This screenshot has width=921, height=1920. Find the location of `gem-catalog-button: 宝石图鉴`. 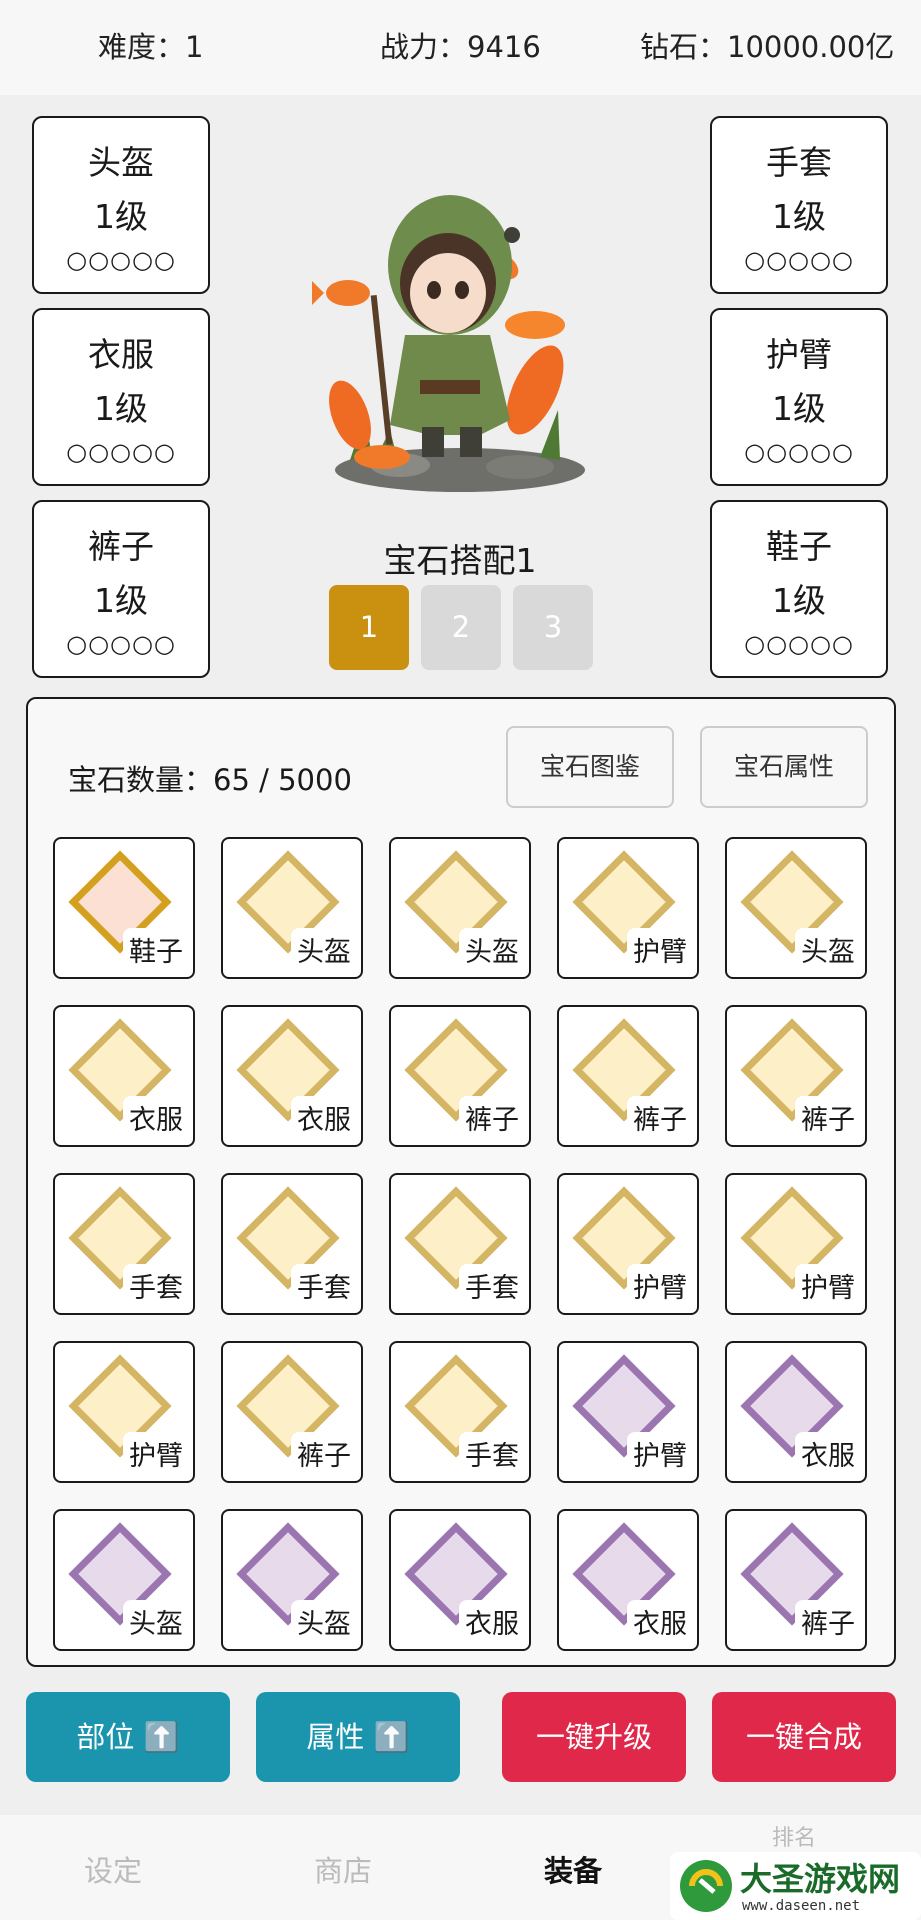

gem-catalog-button: 宝石图鉴 is located at coordinates (590, 767).